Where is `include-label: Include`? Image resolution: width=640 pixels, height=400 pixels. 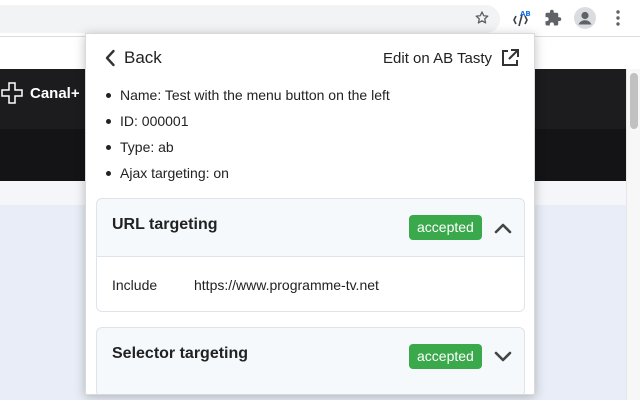
include-label: Include is located at coordinates (135, 285).